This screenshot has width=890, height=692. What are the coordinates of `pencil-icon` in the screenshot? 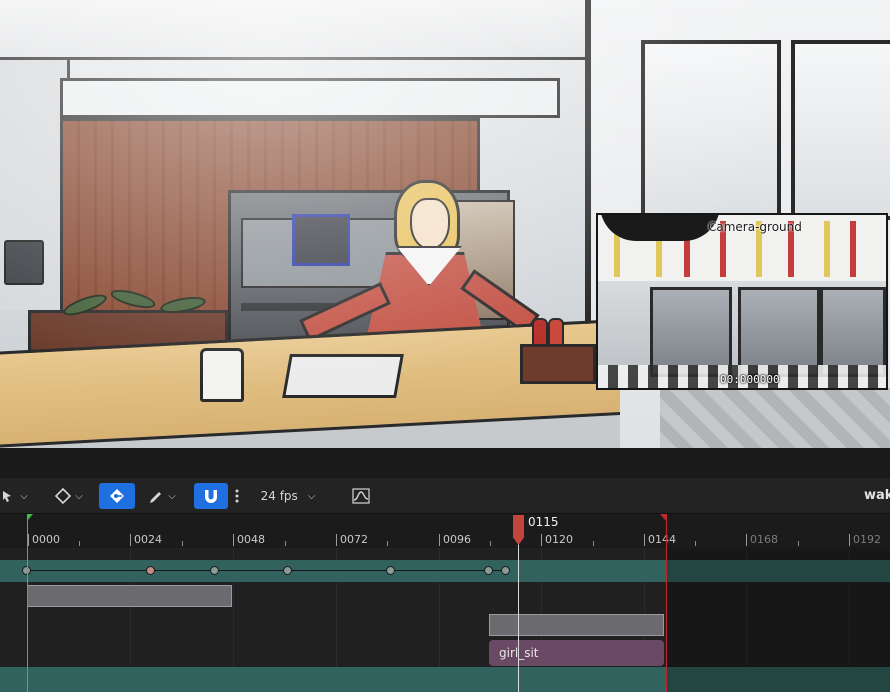 It's located at (156, 497).